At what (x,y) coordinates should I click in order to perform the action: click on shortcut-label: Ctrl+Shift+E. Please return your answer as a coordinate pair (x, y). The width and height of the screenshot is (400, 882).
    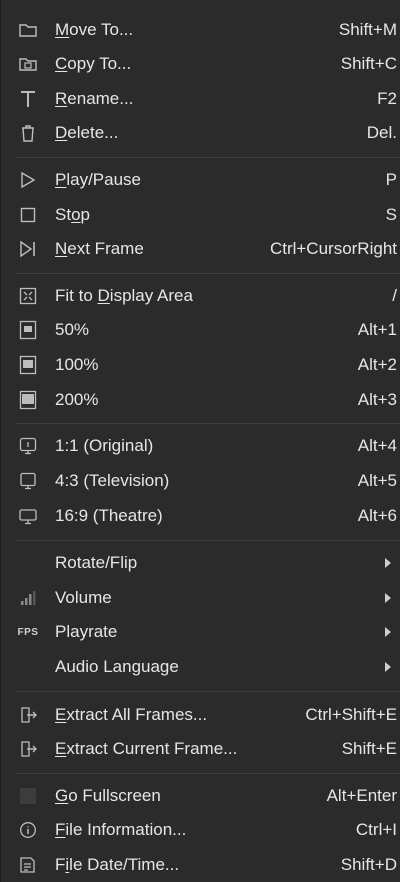
    Looking at the image, I should click on (351, 714).